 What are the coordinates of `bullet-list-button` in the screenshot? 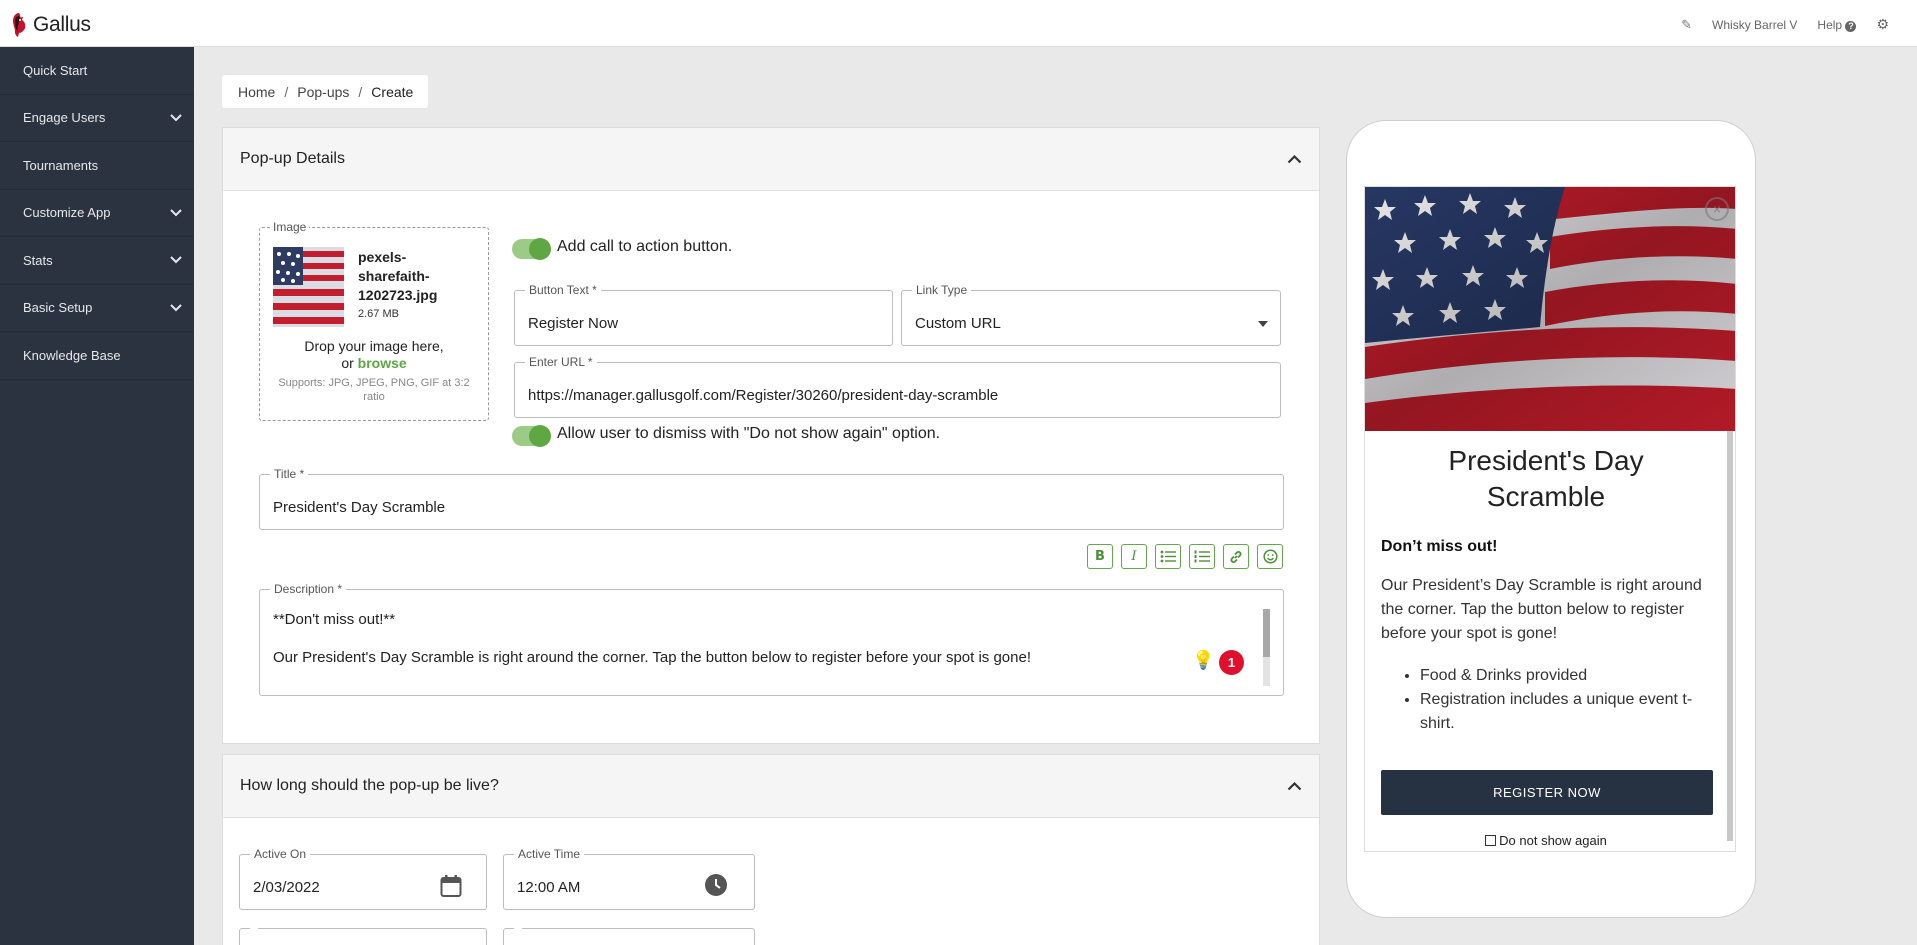 It's located at (1168, 556).